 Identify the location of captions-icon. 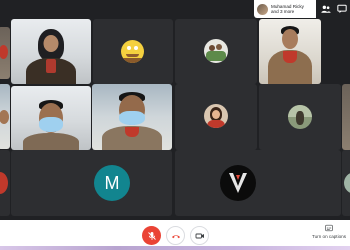
(329, 228).